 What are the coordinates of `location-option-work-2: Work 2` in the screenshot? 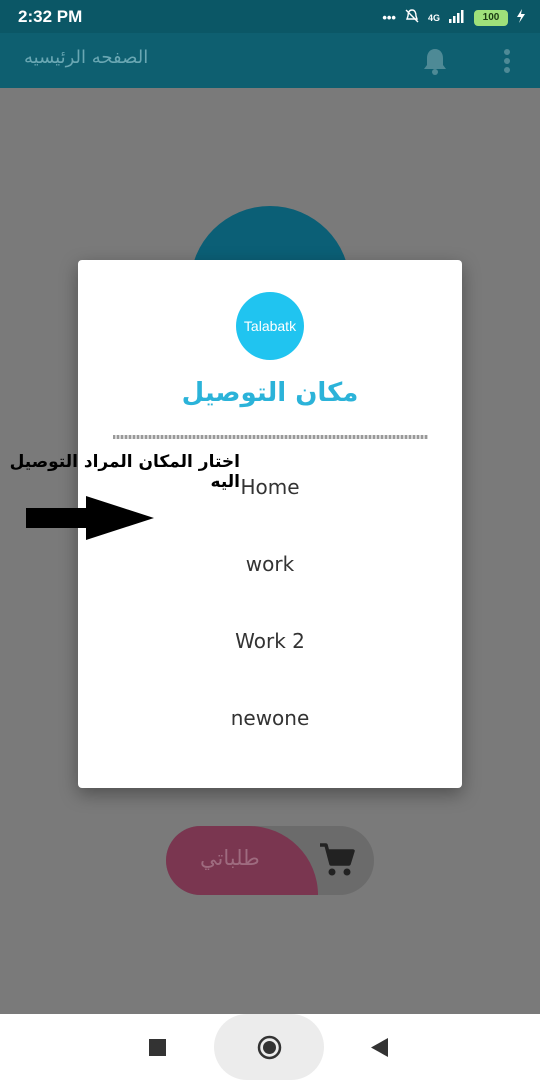 It's located at (270, 641).